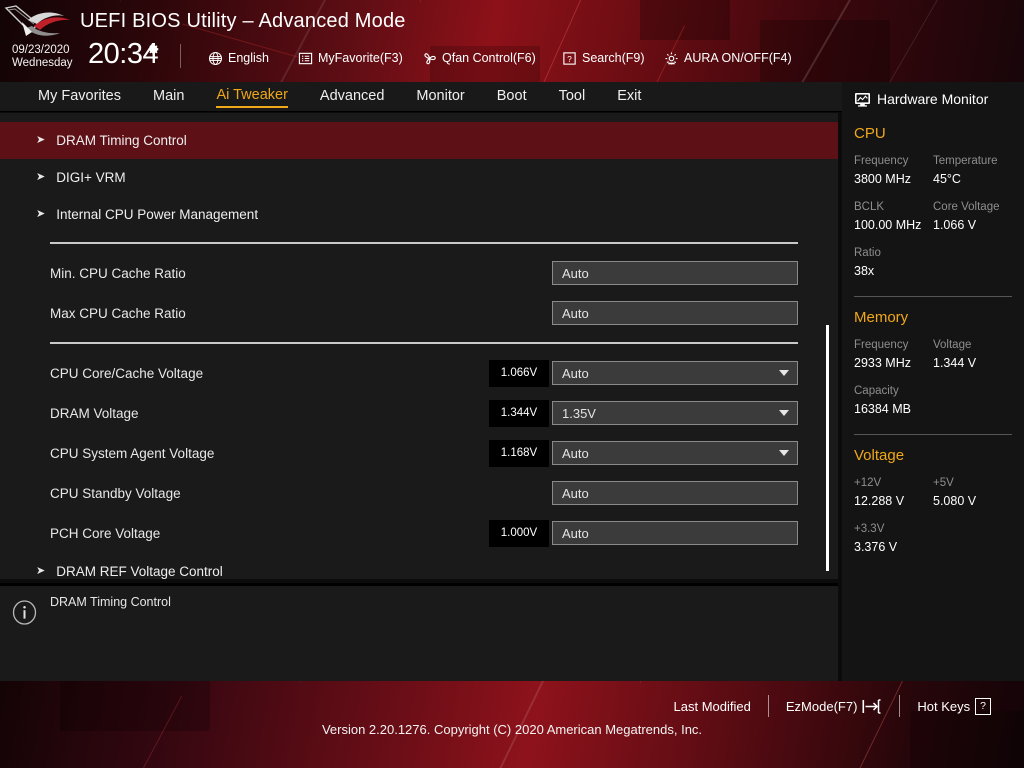  I want to click on footer-item-label: Last Modified, so click(712, 706).